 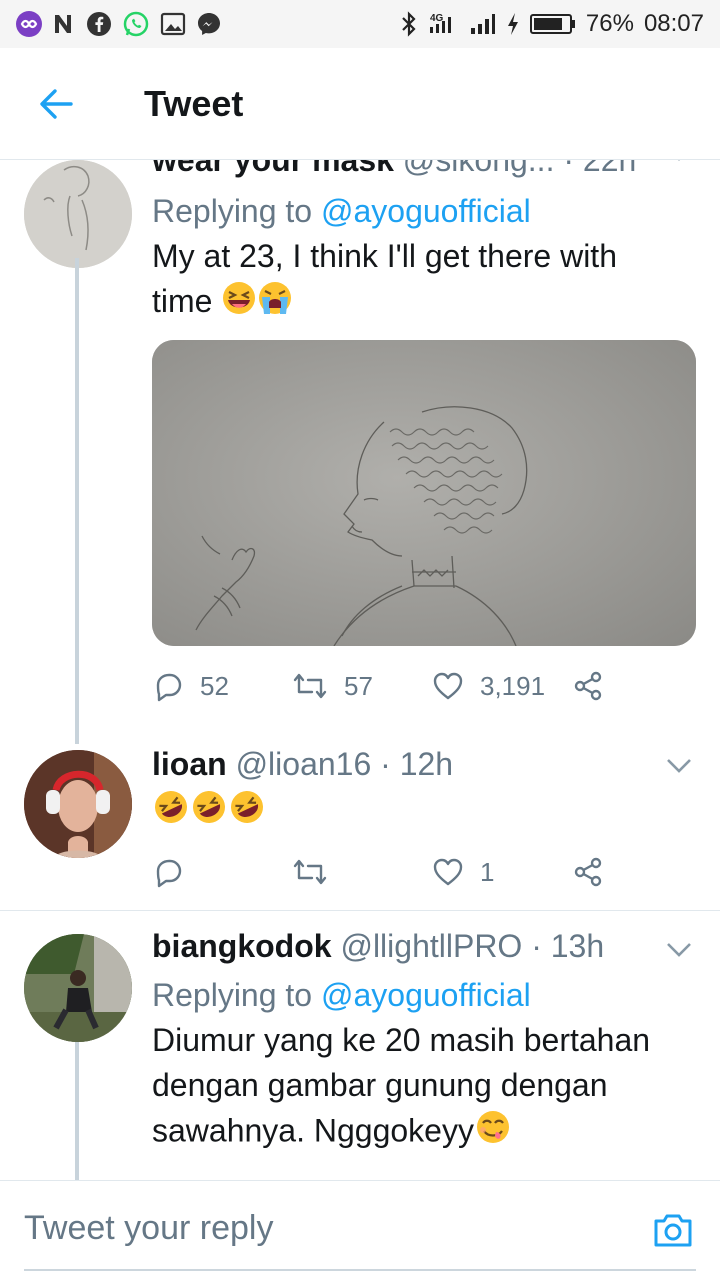 I want to click on battery-icon, so click(x=552, y=24).